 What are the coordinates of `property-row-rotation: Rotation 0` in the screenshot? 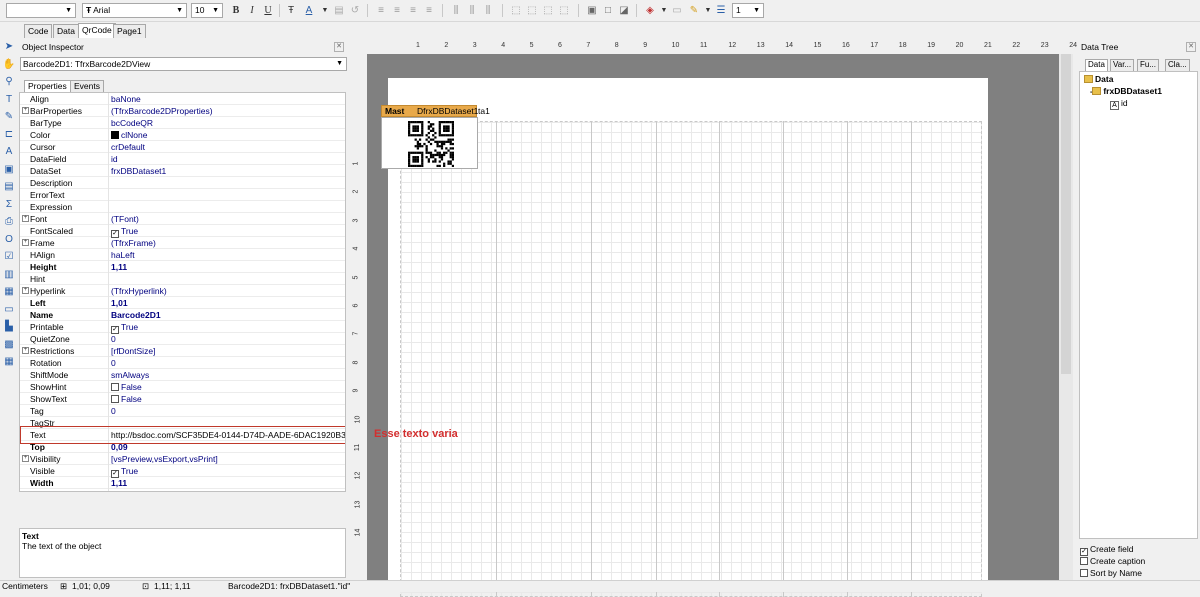 It's located at (182, 363).